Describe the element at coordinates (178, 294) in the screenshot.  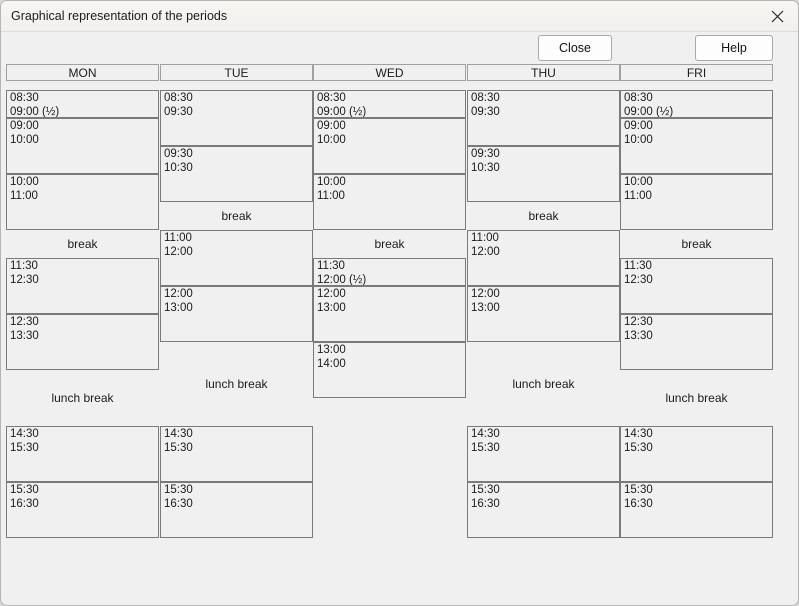
I see `period-start-time: 12:00` at that location.